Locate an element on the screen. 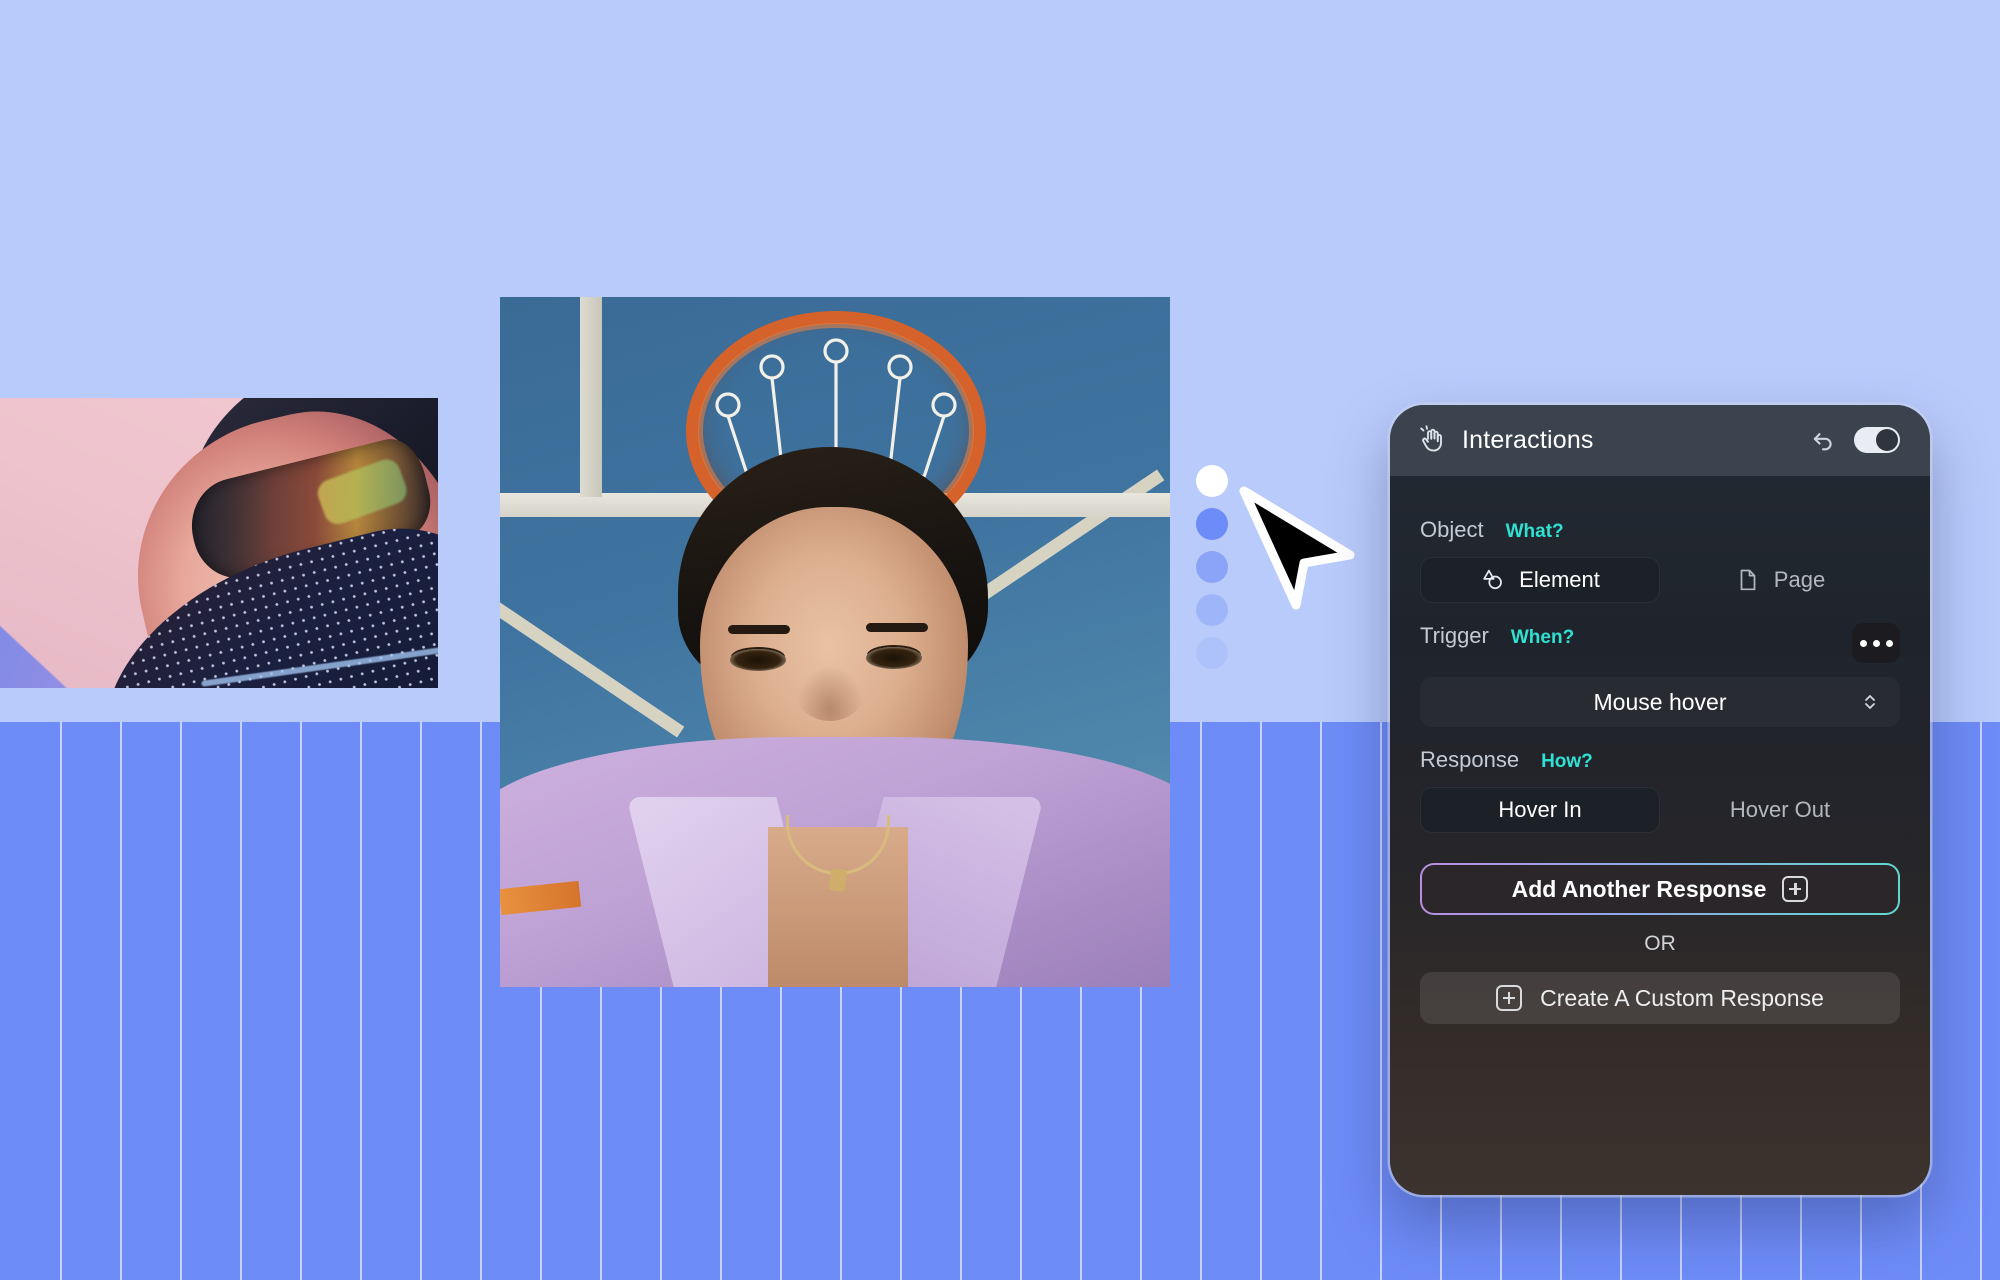  object-options: Element Page is located at coordinates (1660, 580).